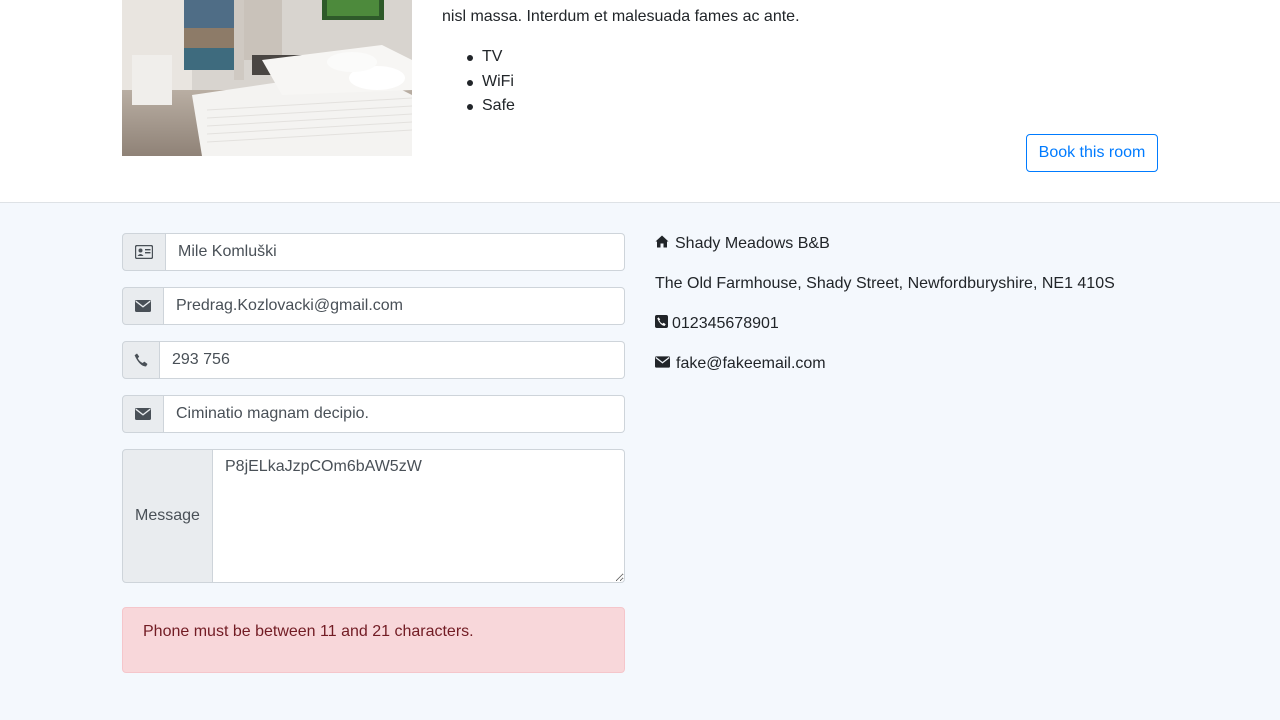 The height and width of the screenshot is (720, 1280). Describe the element at coordinates (394, 306) in the screenshot. I see `email-field` at that location.